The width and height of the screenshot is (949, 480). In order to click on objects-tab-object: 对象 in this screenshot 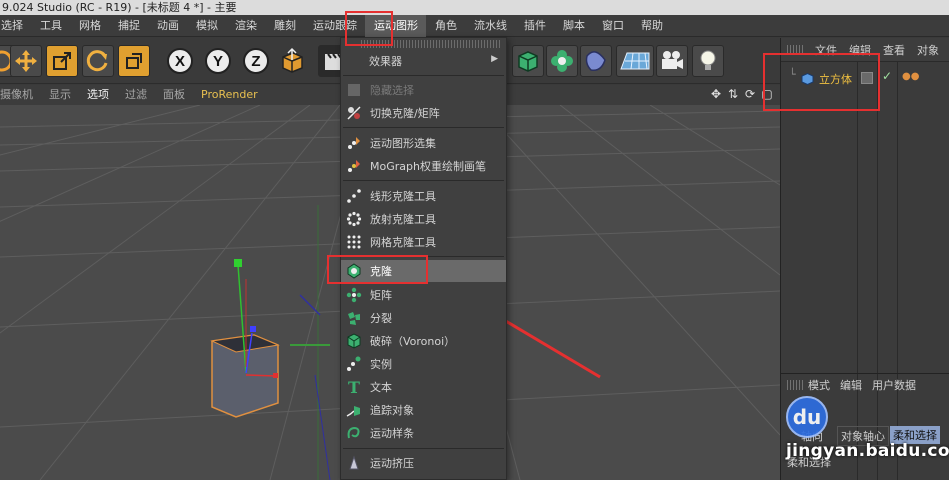, I will do `click(928, 50)`.